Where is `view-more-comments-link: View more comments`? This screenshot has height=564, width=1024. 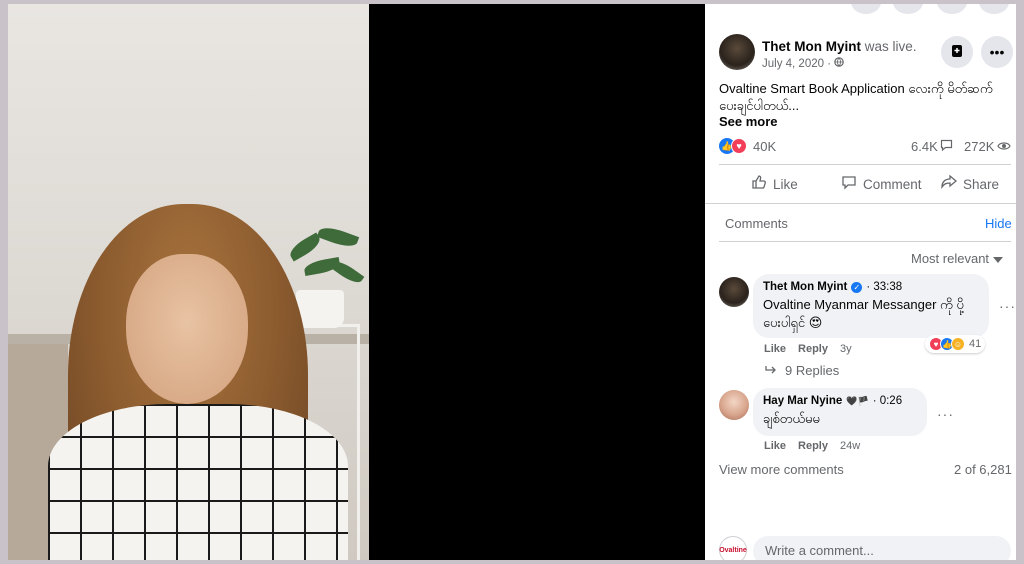
view-more-comments-link: View more comments is located at coordinates (781, 469).